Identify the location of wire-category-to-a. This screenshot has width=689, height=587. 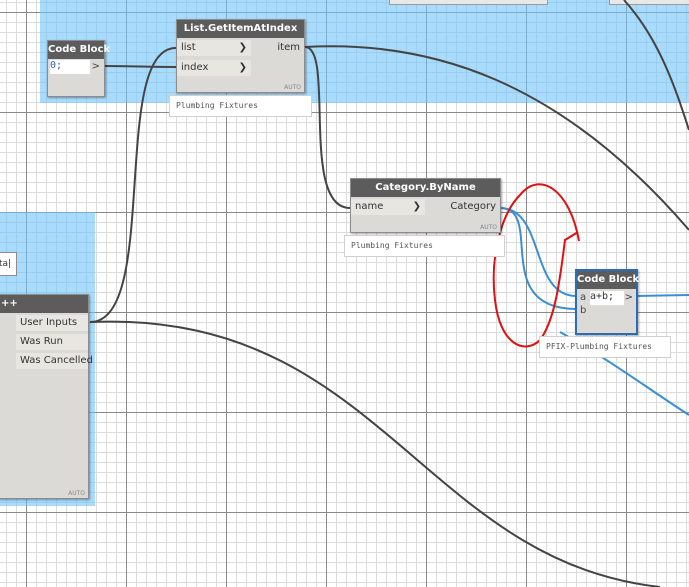
(538, 252).